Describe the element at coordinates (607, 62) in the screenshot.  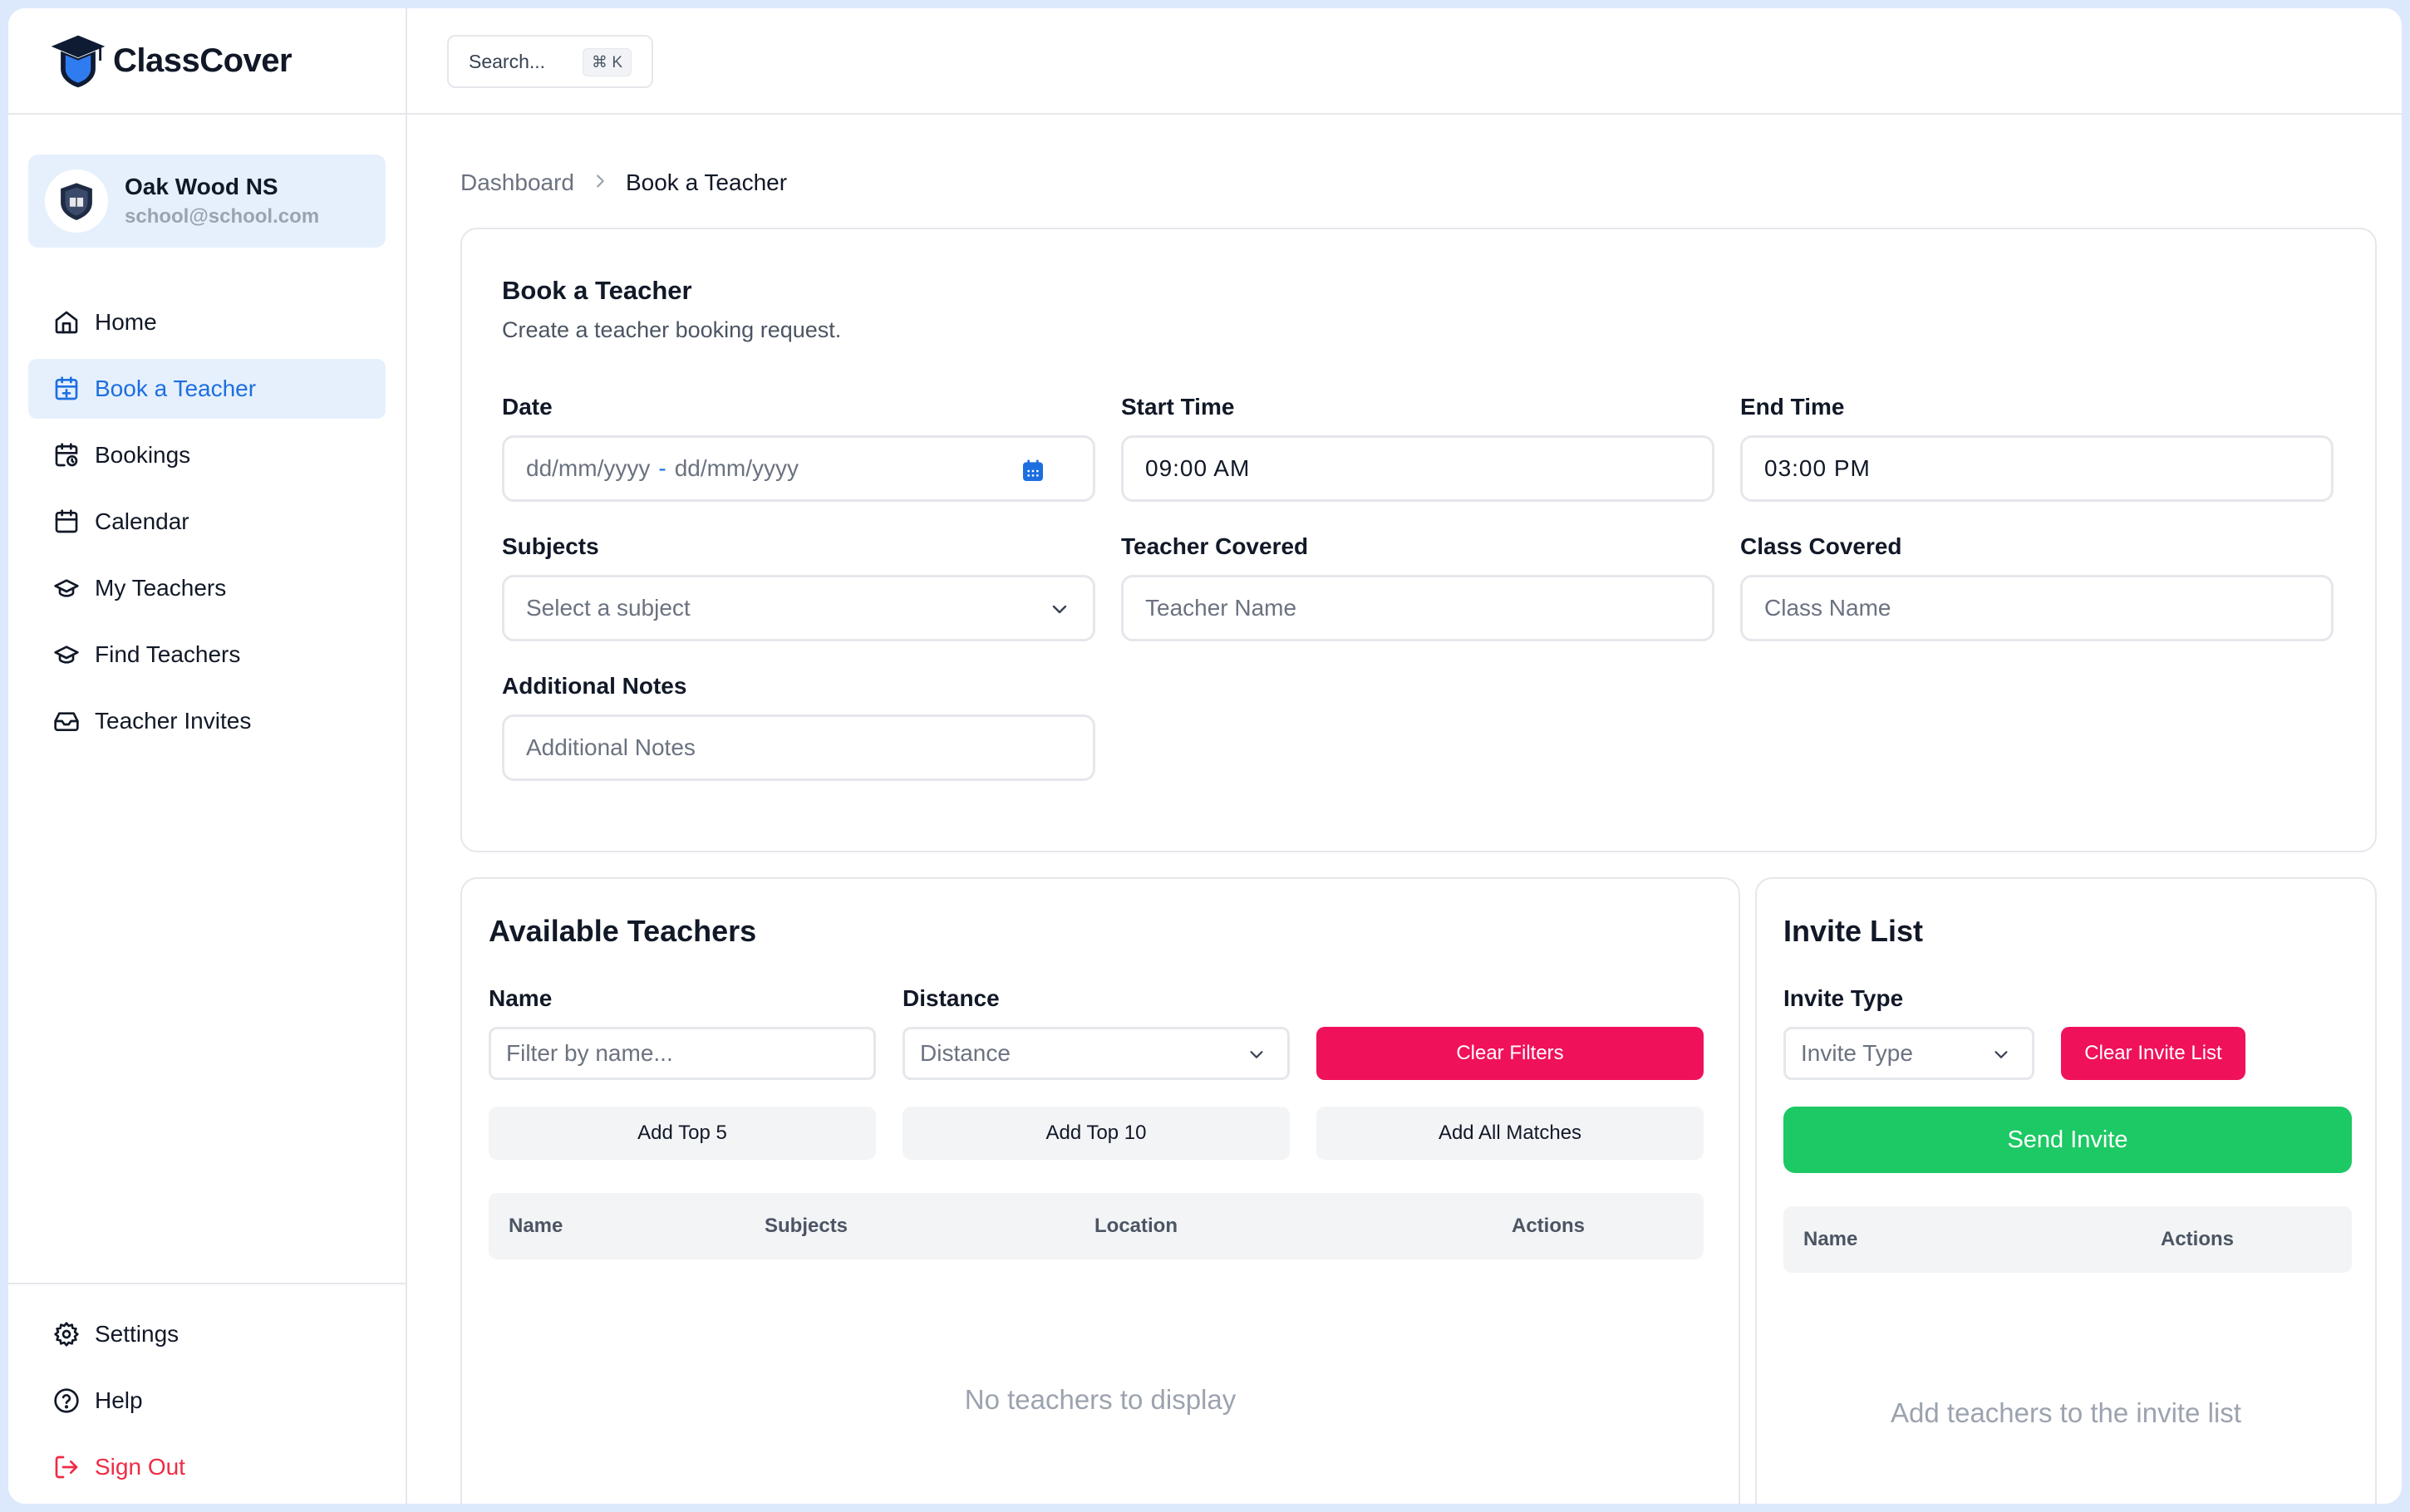
I see `search-shortcut: ⌘ K` at that location.